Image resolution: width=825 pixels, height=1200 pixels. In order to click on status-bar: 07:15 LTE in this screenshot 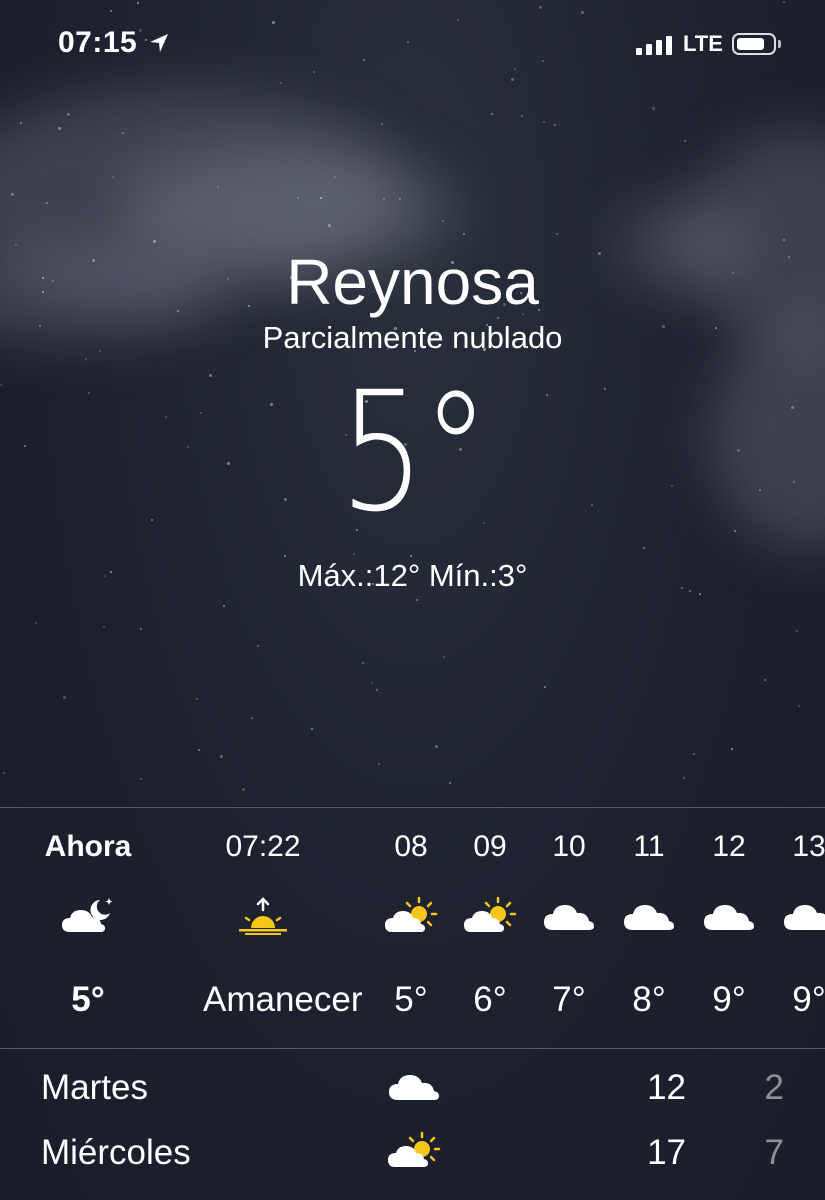, I will do `click(412, 45)`.